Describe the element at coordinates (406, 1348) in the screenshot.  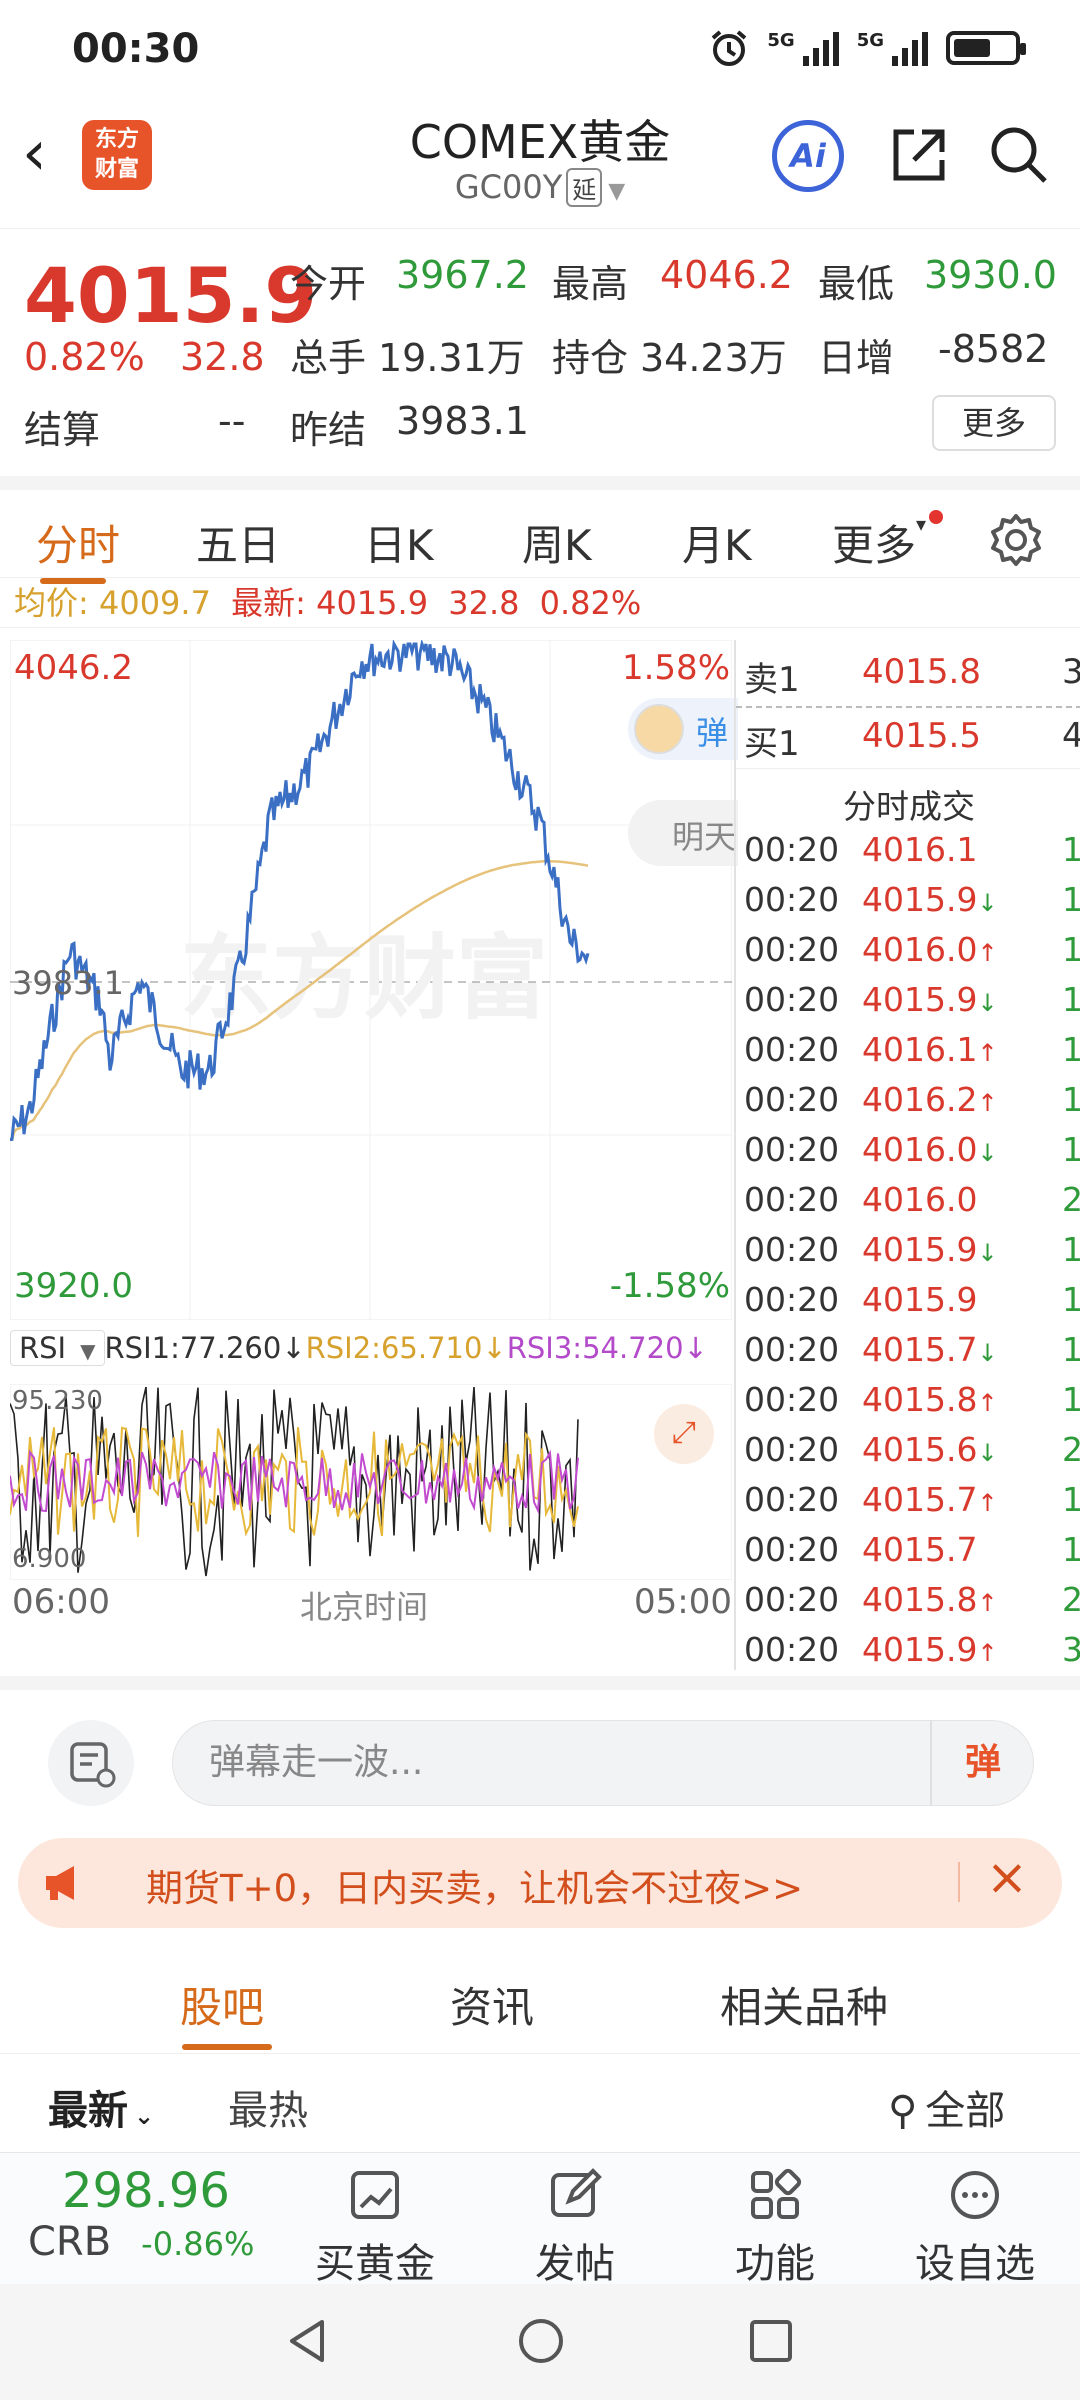
I see `rsi2-value: RSI2:65.710↓` at that location.